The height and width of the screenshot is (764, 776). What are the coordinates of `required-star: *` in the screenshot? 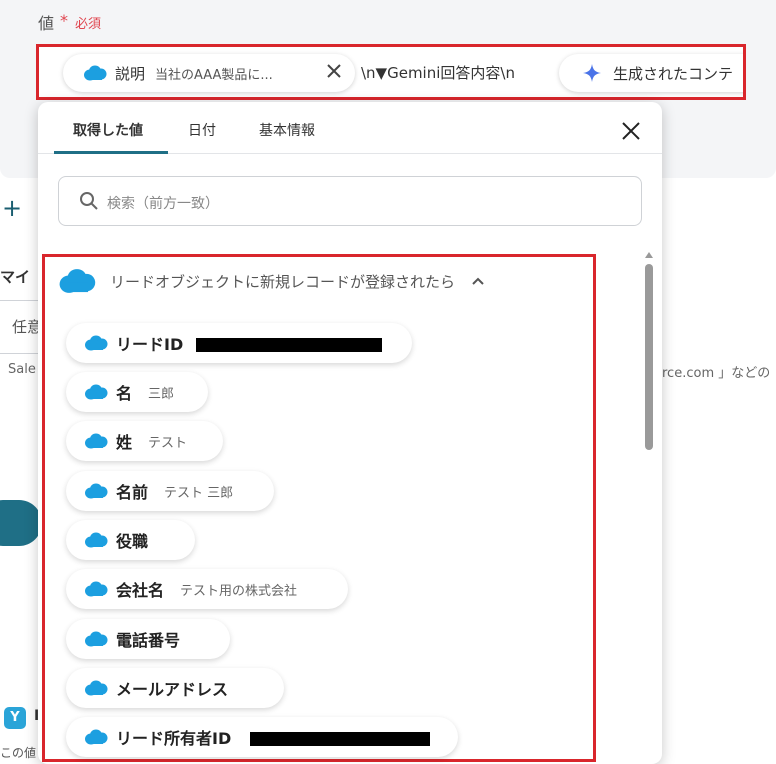 It's located at (64, 20).